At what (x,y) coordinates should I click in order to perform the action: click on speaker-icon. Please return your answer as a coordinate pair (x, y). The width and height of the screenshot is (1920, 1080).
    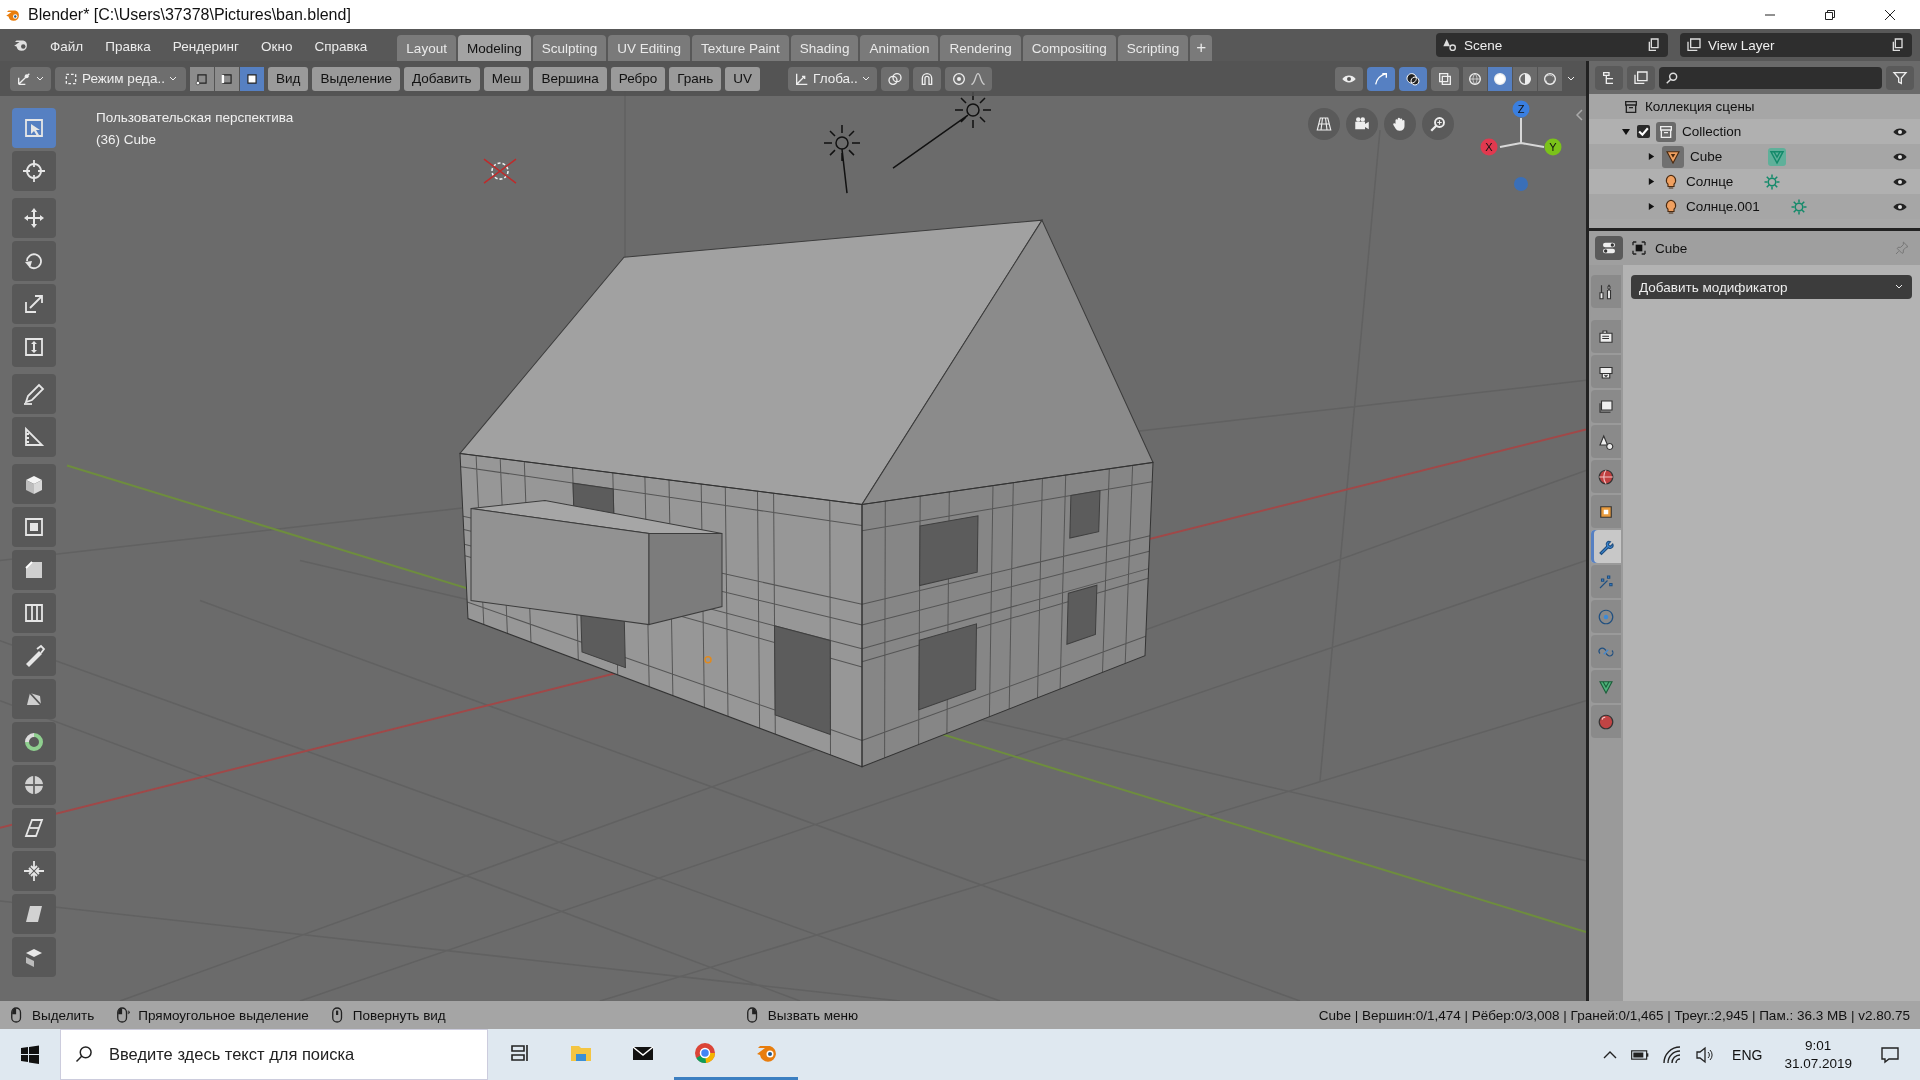
    Looking at the image, I should click on (1704, 1054).